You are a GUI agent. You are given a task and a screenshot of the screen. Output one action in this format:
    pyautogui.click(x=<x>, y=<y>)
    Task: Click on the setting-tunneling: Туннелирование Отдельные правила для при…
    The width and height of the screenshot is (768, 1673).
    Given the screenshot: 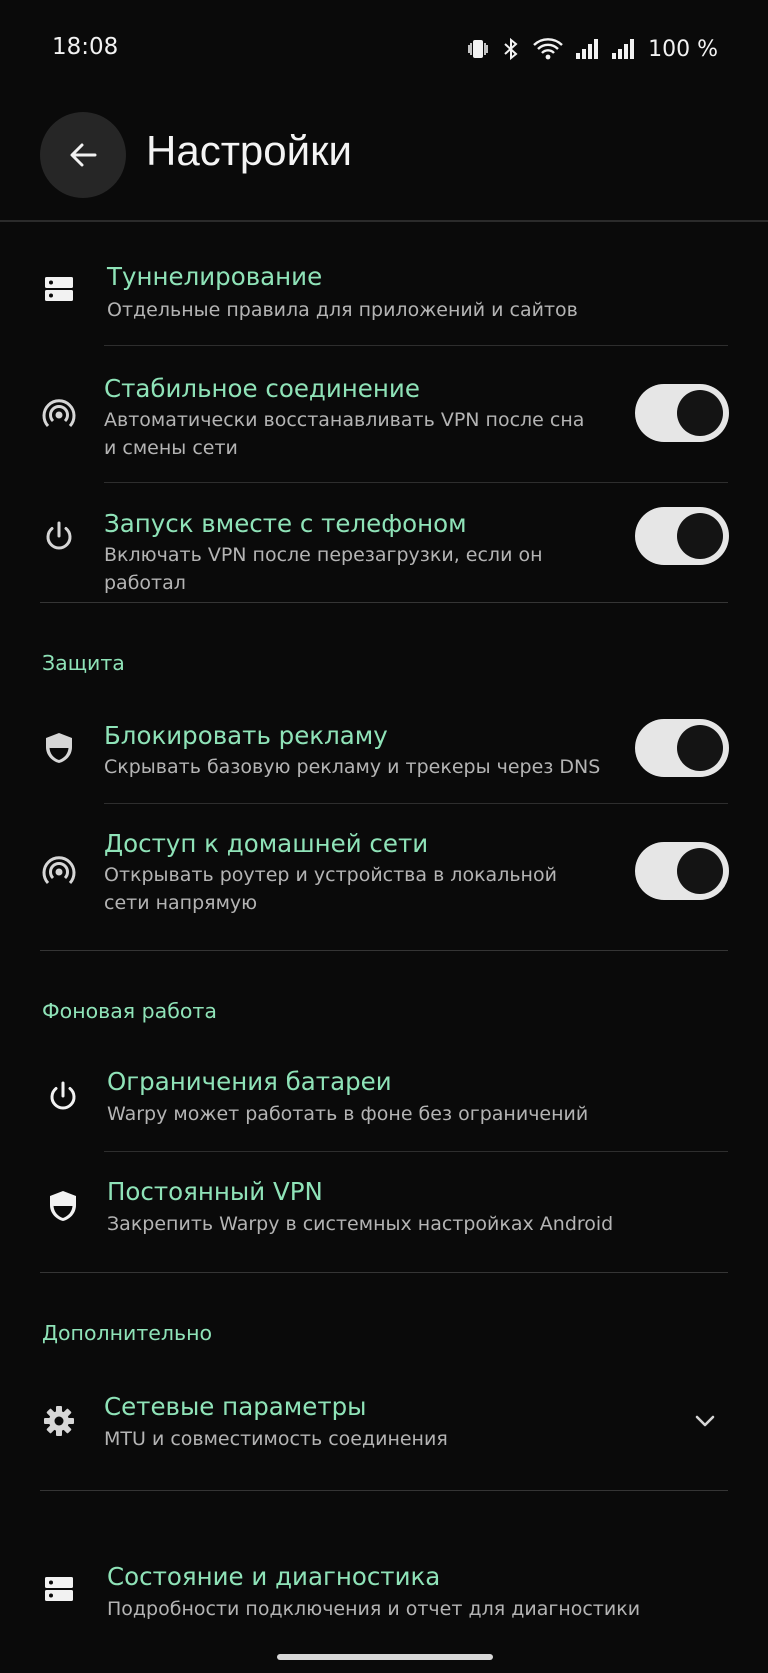 What is the action you would take?
    pyautogui.click(x=384, y=297)
    